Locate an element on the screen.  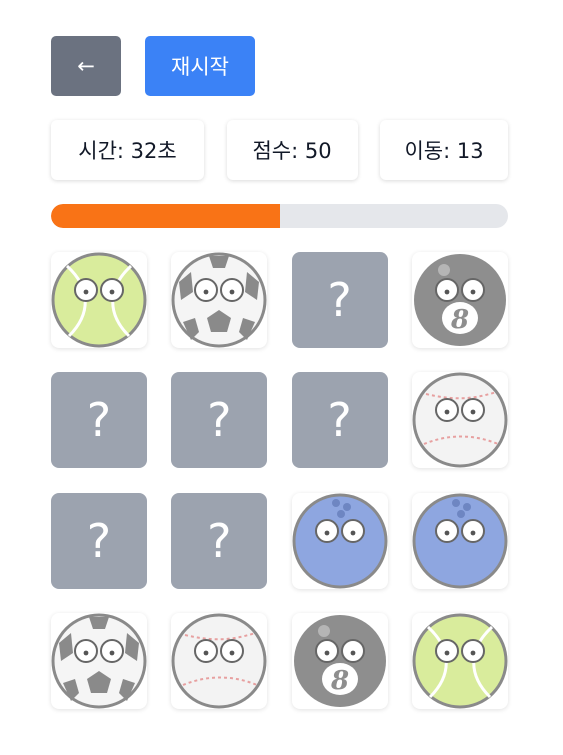
arrow-left-icon: ← is located at coordinates (86, 66).